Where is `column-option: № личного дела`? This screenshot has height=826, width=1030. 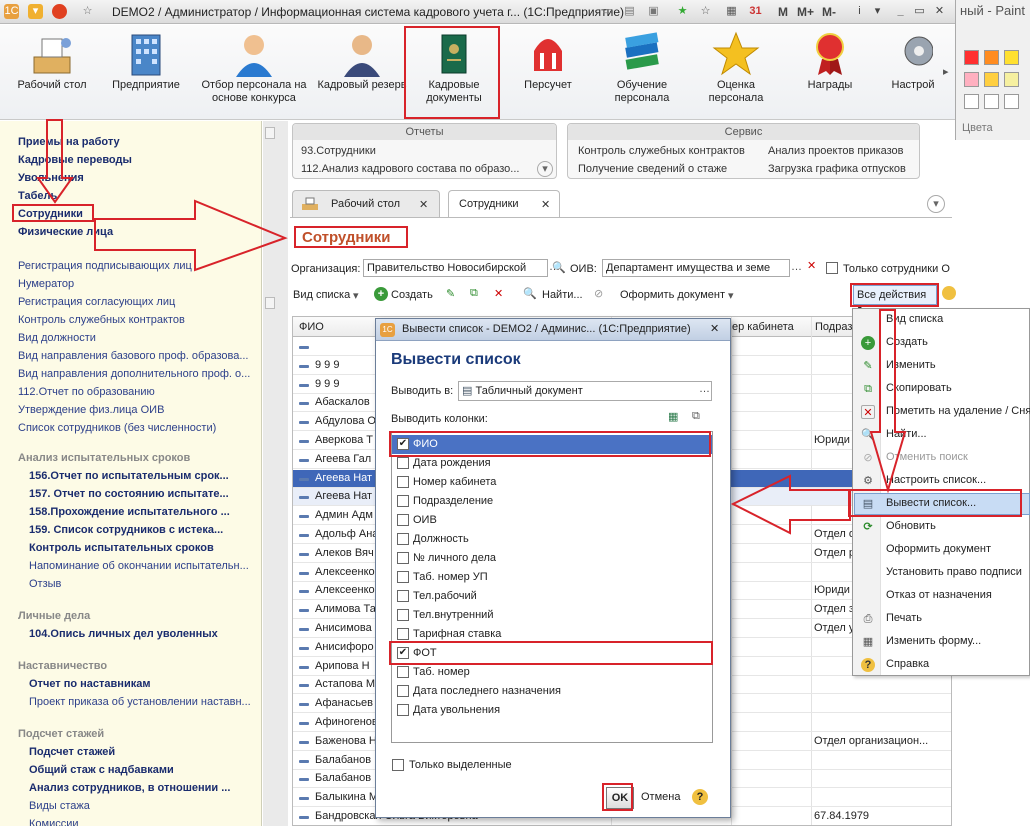 column-option: № личного дела is located at coordinates (552, 558).